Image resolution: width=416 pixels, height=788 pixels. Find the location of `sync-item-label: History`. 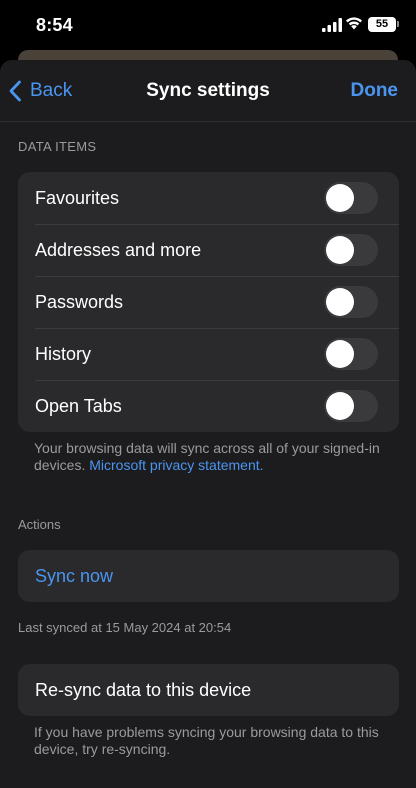

sync-item-label: History is located at coordinates (63, 353).